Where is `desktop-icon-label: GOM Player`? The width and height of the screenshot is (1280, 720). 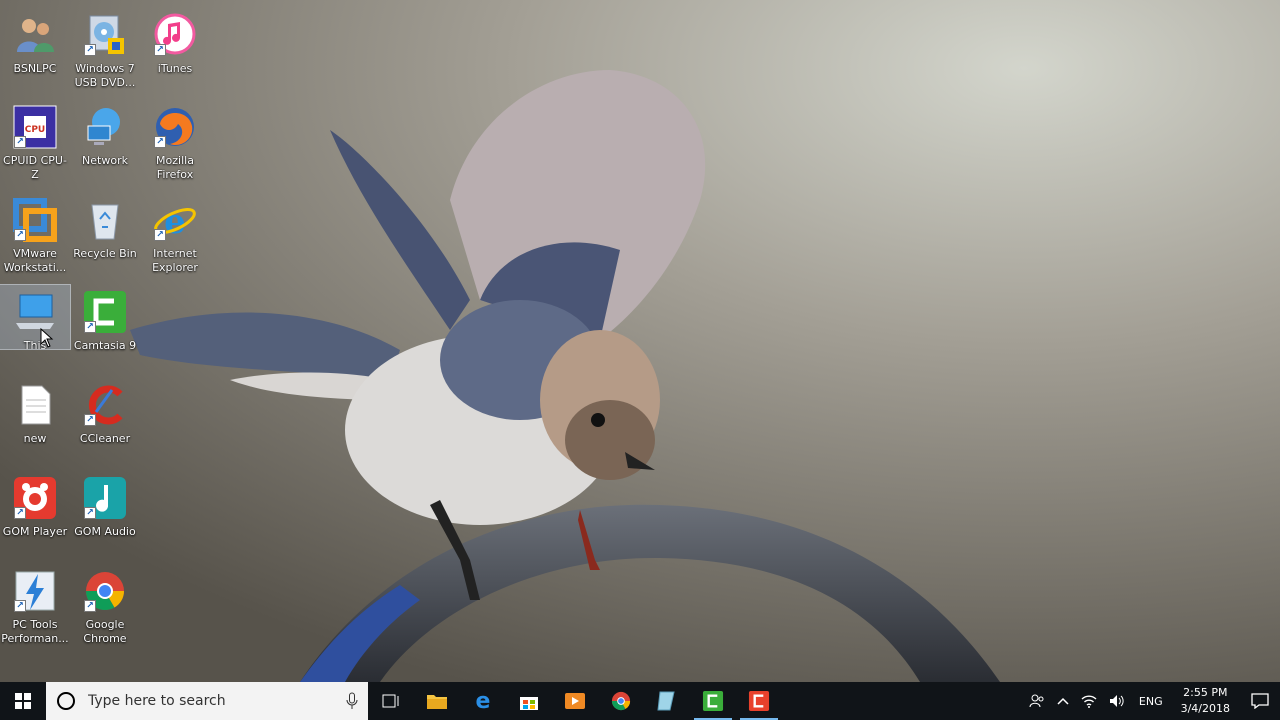
desktop-icon-label: GOM Player is located at coordinates (35, 531).